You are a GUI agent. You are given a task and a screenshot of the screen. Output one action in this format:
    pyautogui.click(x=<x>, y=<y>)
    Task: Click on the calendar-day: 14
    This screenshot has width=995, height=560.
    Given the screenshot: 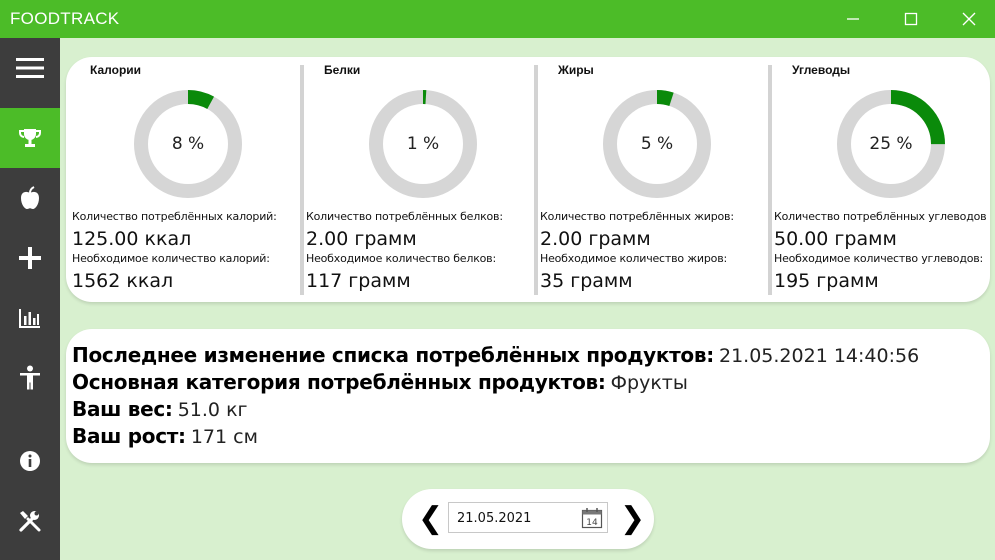 What is the action you would take?
    pyautogui.click(x=592, y=523)
    